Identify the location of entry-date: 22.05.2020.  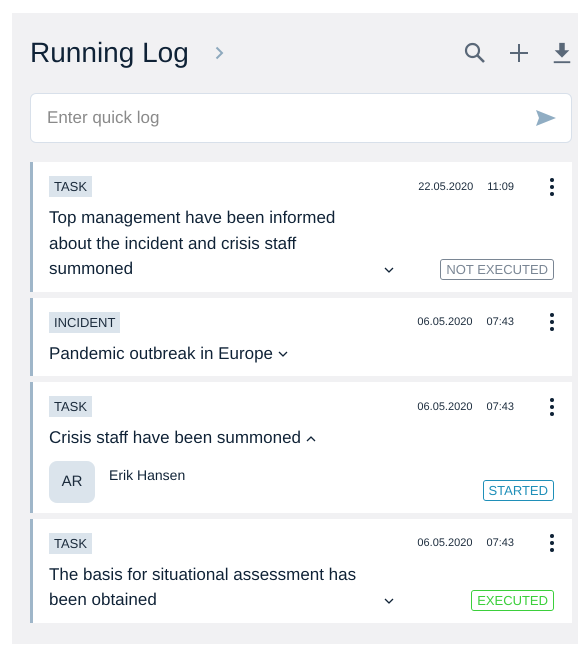
(446, 186).